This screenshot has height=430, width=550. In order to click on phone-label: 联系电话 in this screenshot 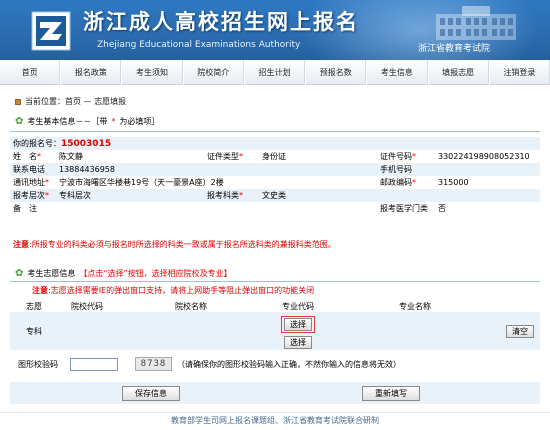, I will do `click(33, 169)`.